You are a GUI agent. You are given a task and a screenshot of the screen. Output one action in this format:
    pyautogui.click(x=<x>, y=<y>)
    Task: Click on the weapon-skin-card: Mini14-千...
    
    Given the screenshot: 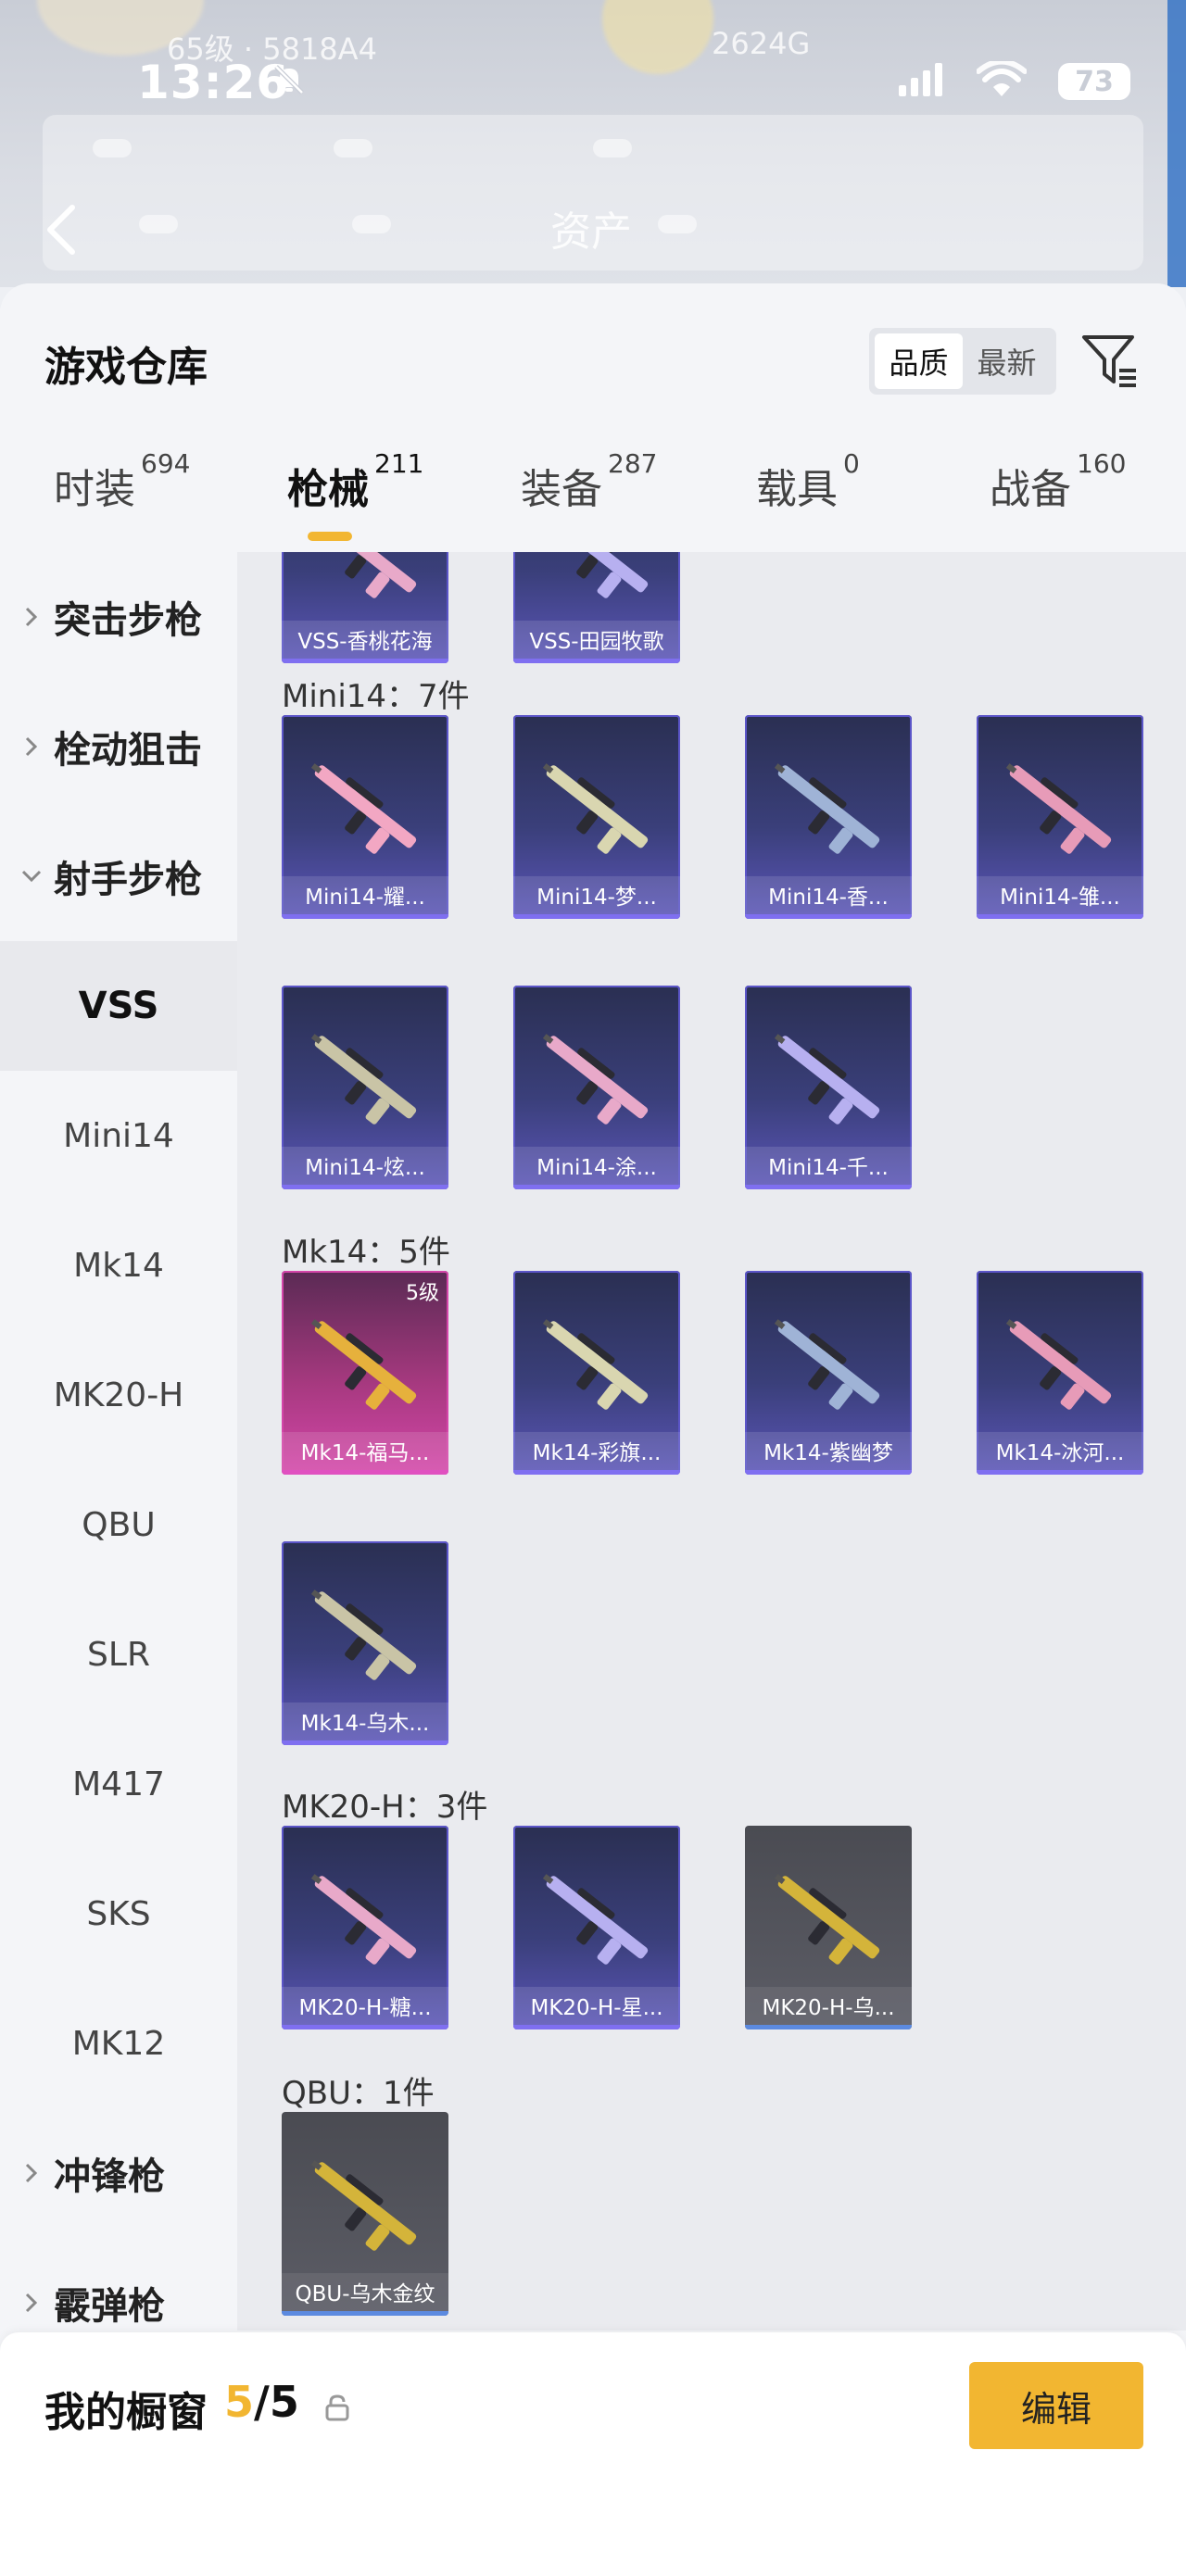 What is the action you would take?
    pyautogui.click(x=828, y=1087)
    